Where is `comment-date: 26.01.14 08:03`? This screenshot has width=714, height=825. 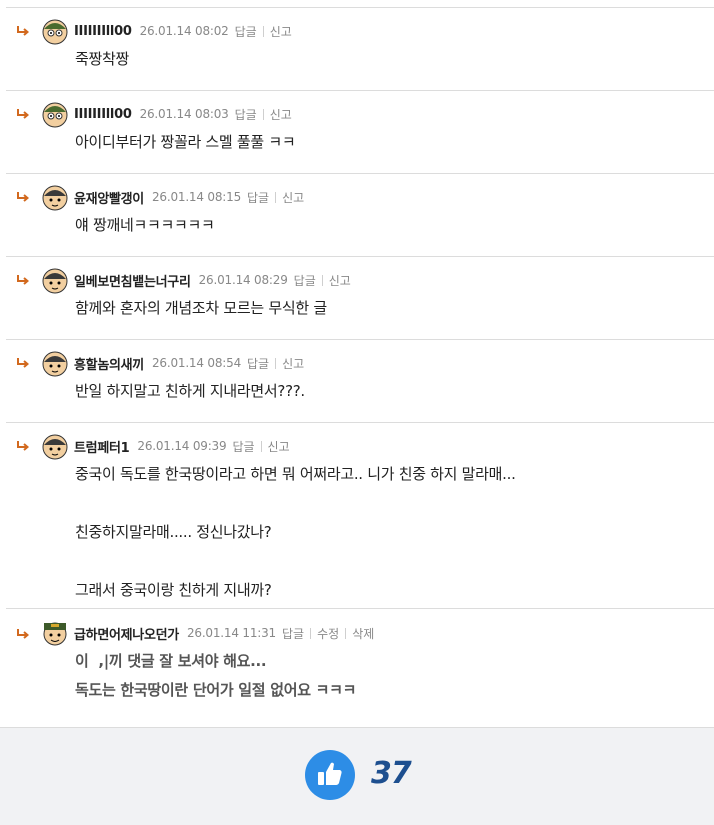
comment-date: 26.01.14 08:03 is located at coordinates (184, 114).